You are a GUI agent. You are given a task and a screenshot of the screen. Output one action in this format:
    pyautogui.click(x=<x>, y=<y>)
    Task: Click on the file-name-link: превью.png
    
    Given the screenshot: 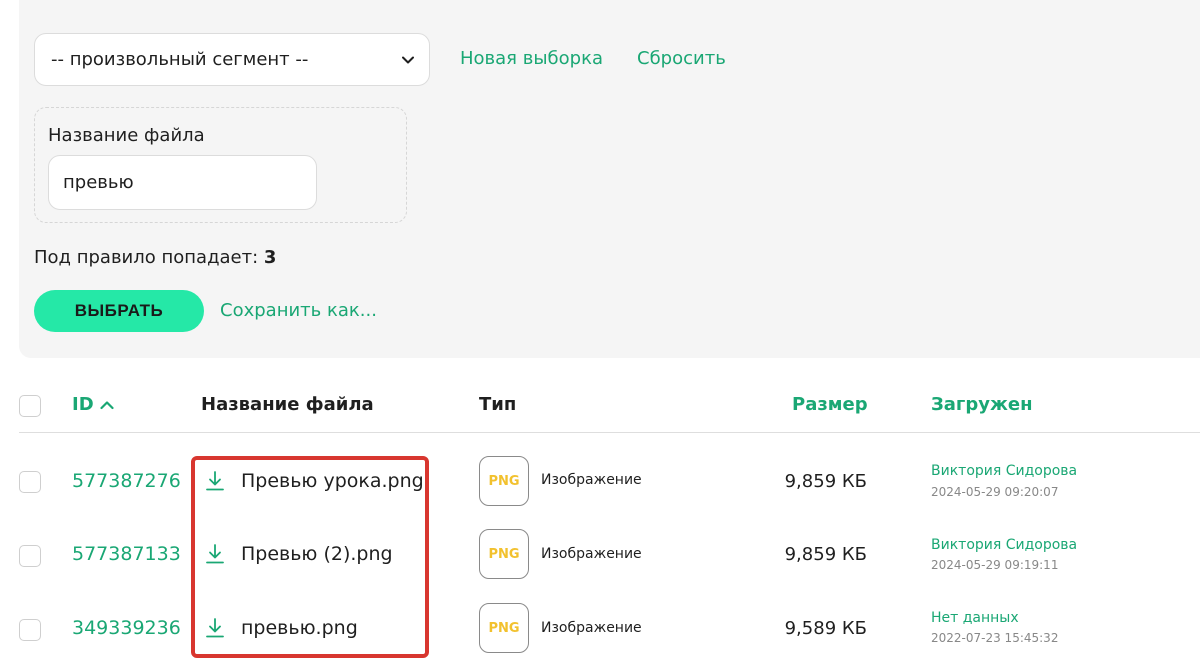 What is the action you would take?
    pyautogui.click(x=280, y=628)
    